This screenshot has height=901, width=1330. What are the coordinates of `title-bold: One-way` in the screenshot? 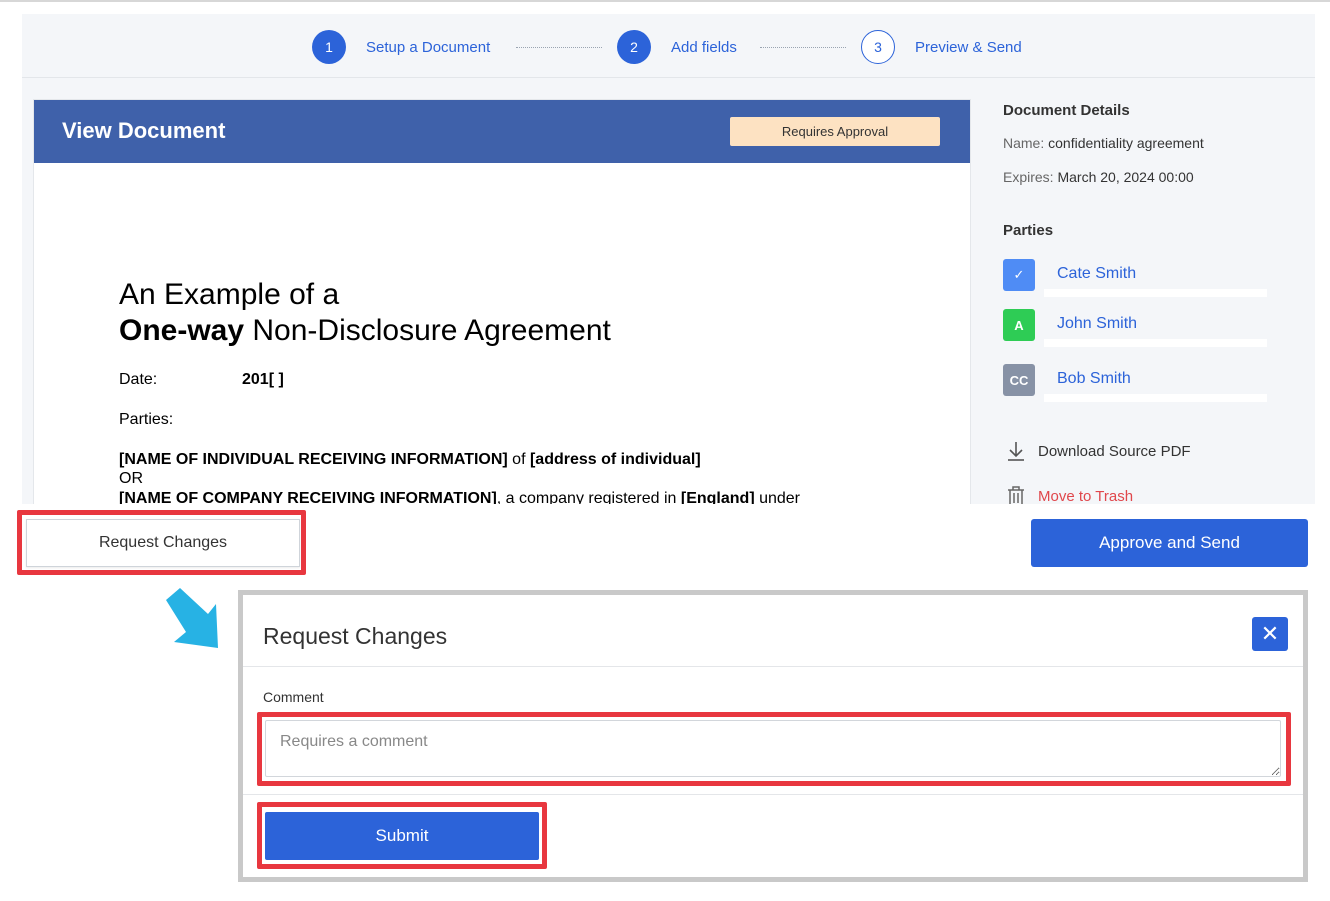 It's located at (182, 330).